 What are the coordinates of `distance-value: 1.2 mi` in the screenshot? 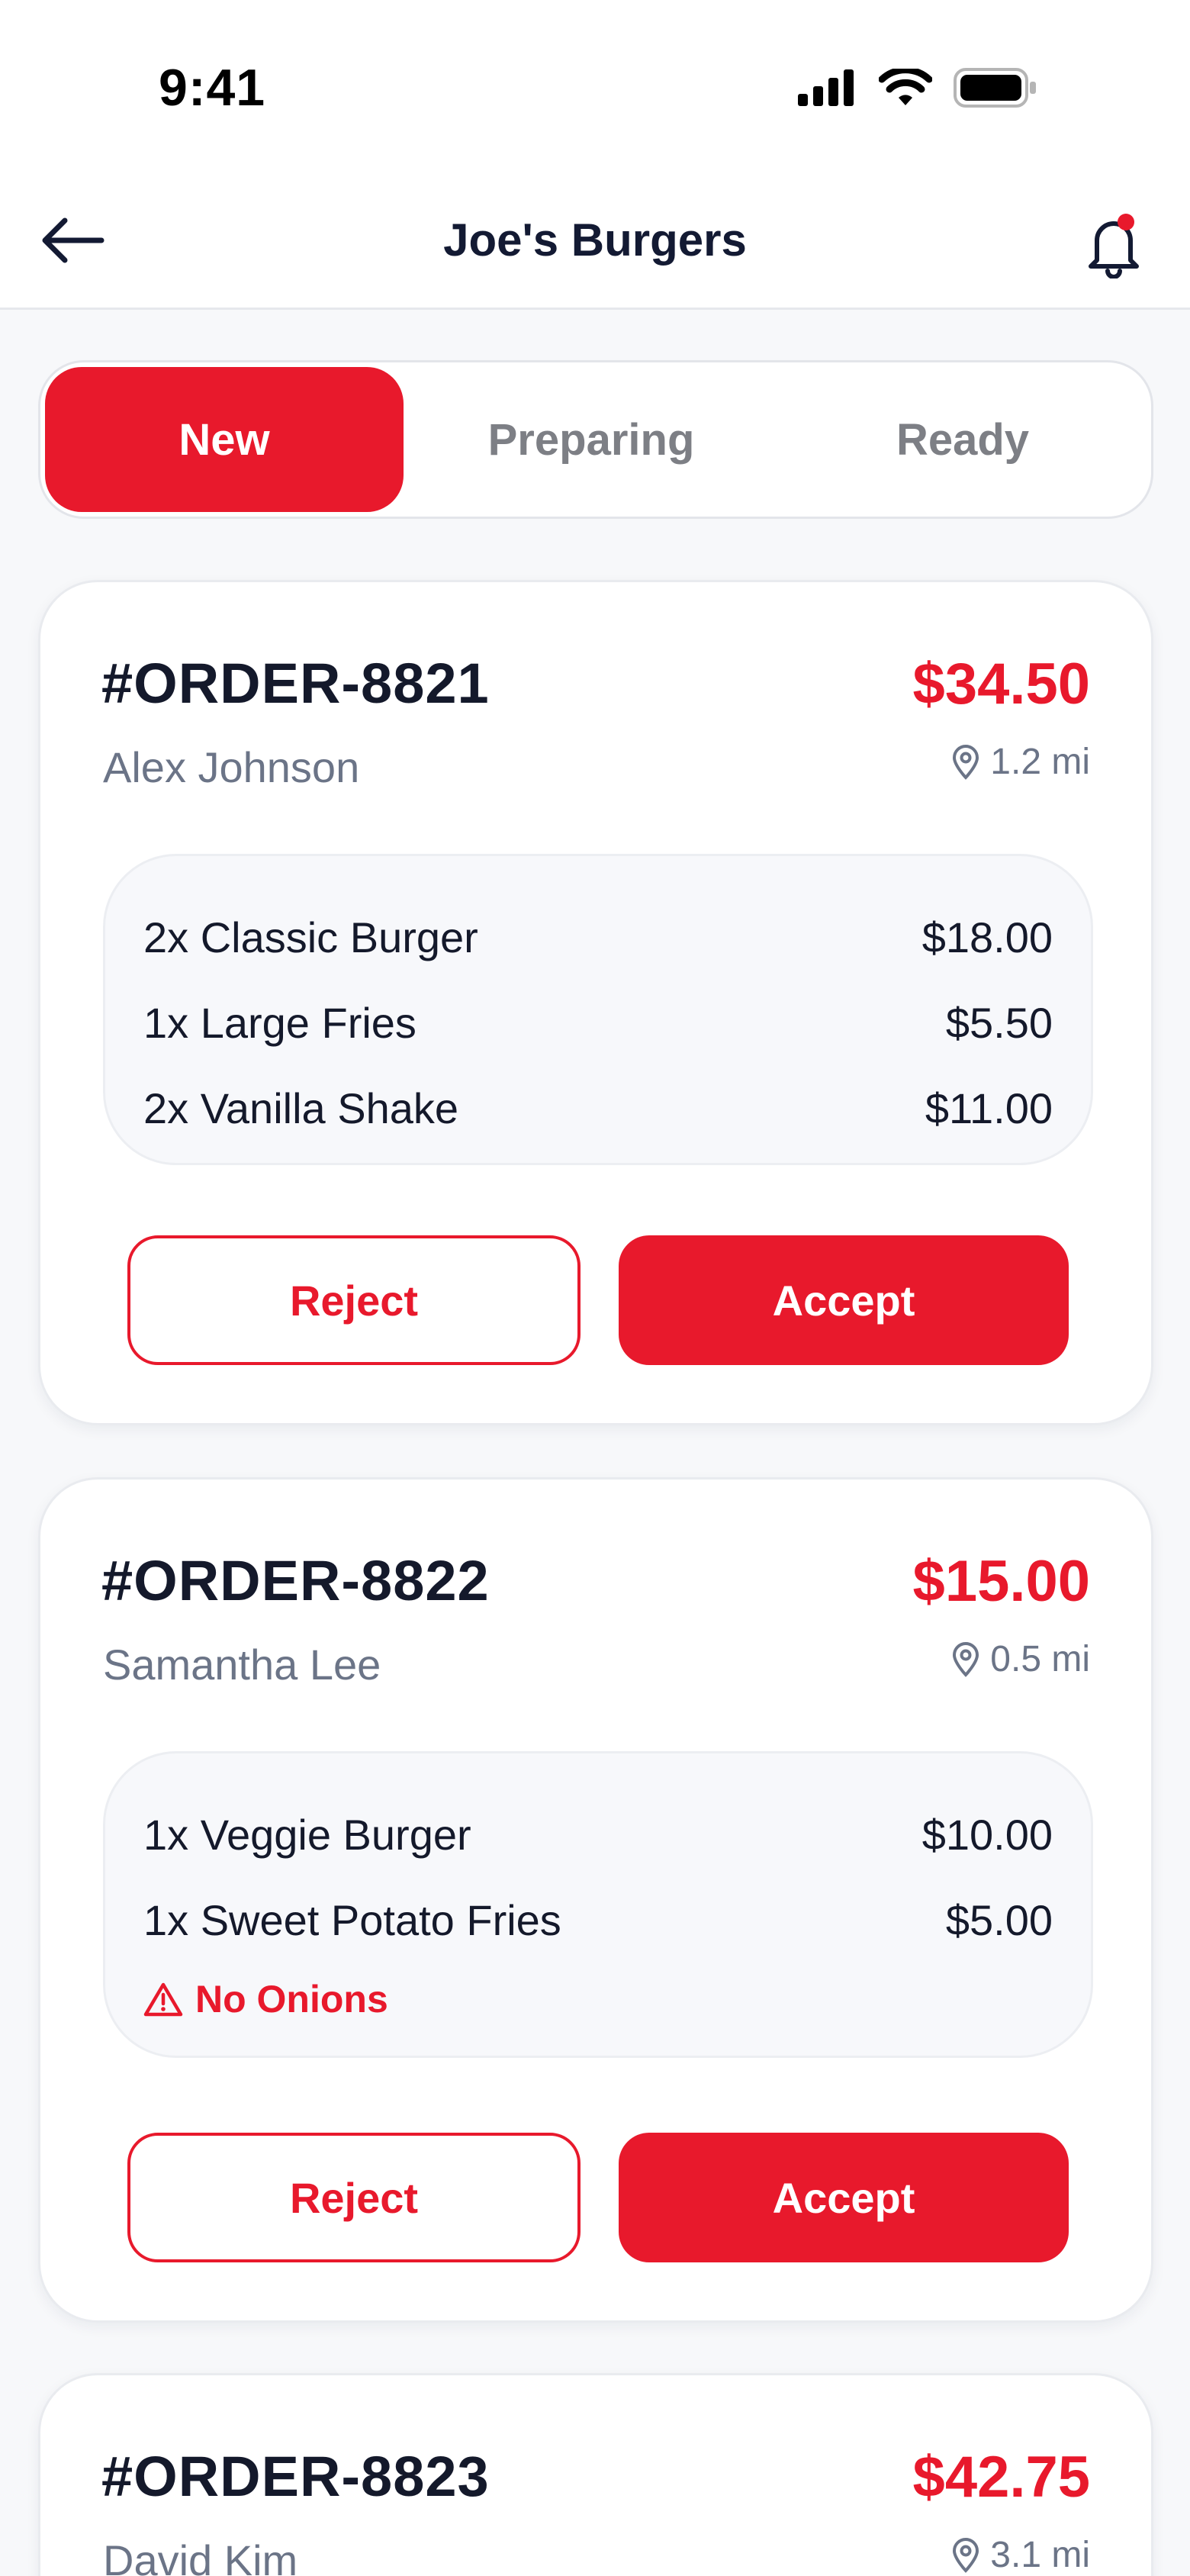 It's located at (1040, 762).